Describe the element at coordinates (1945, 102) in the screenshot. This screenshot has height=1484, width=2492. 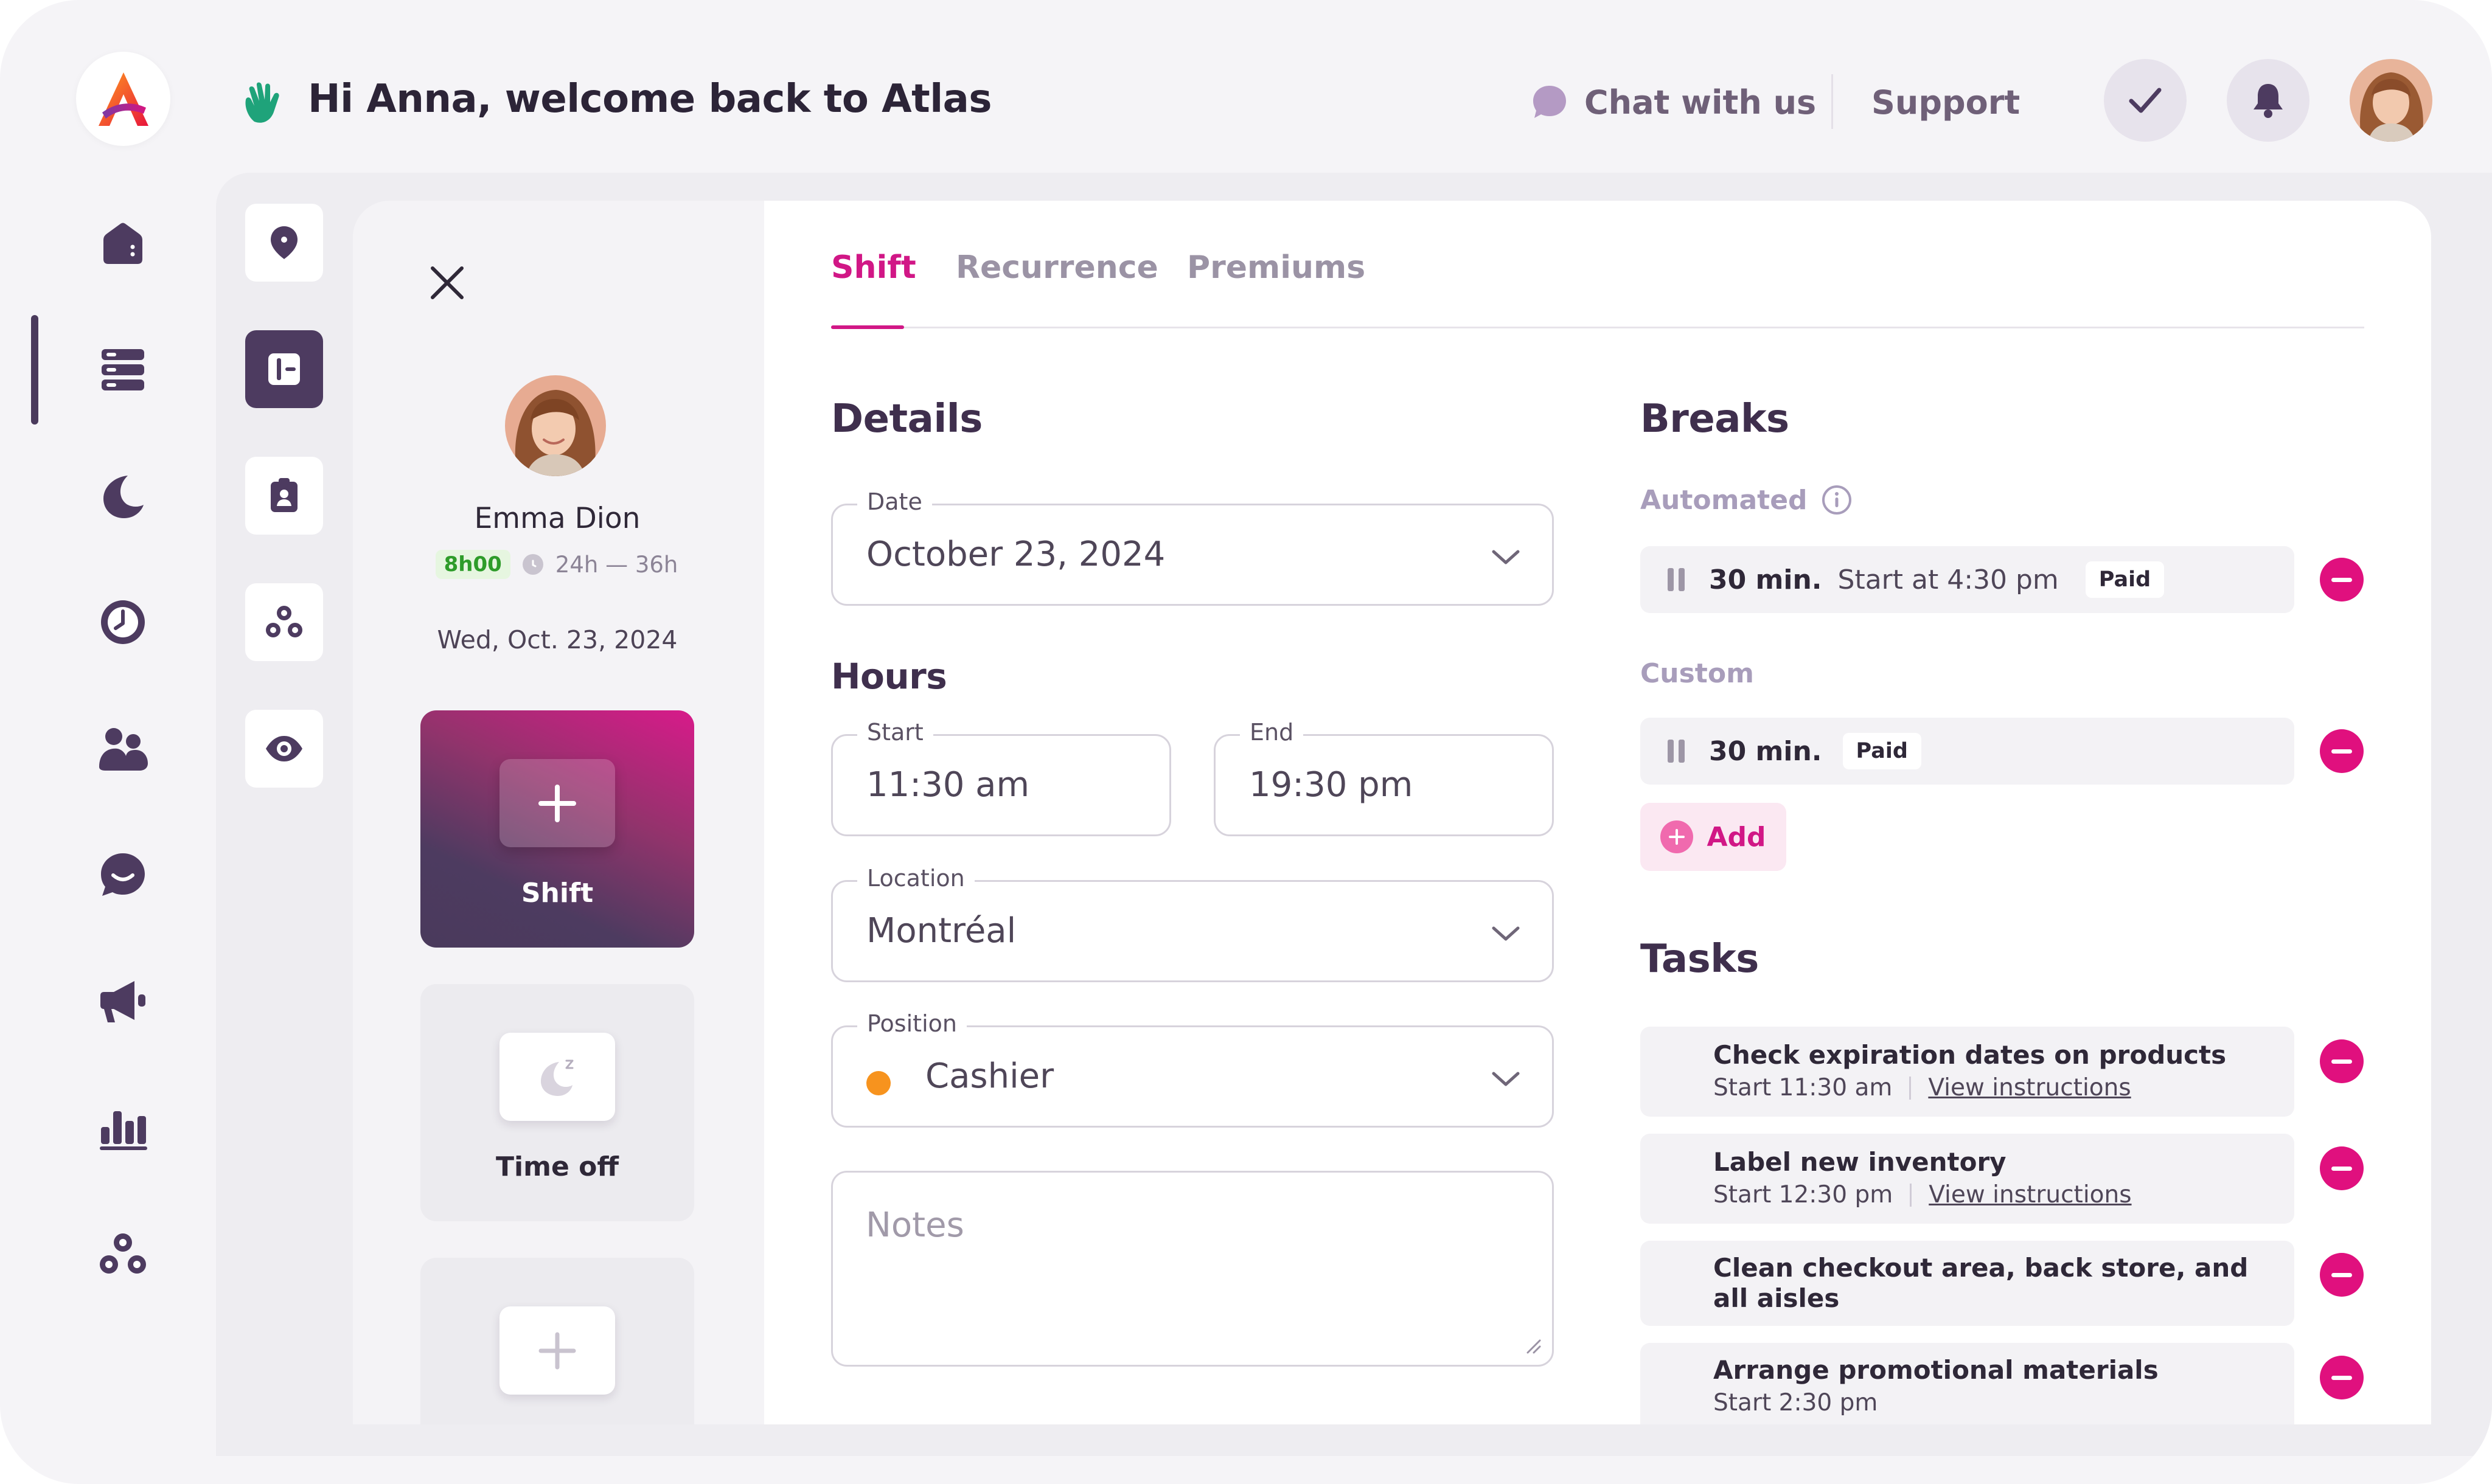
I see `support-link: Support` at that location.